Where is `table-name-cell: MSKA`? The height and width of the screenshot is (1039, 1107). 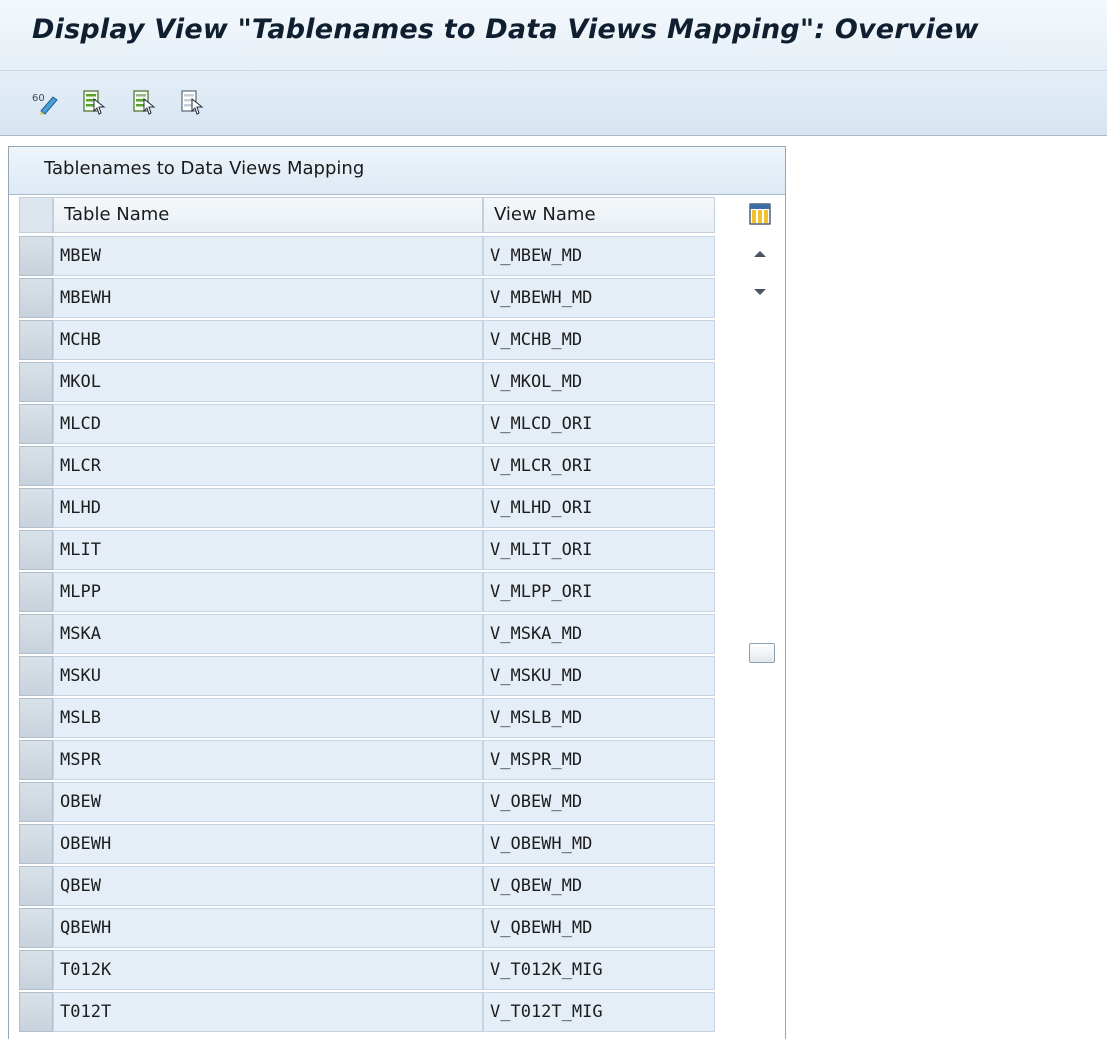 table-name-cell: MSKA is located at coordinates (268, 634).